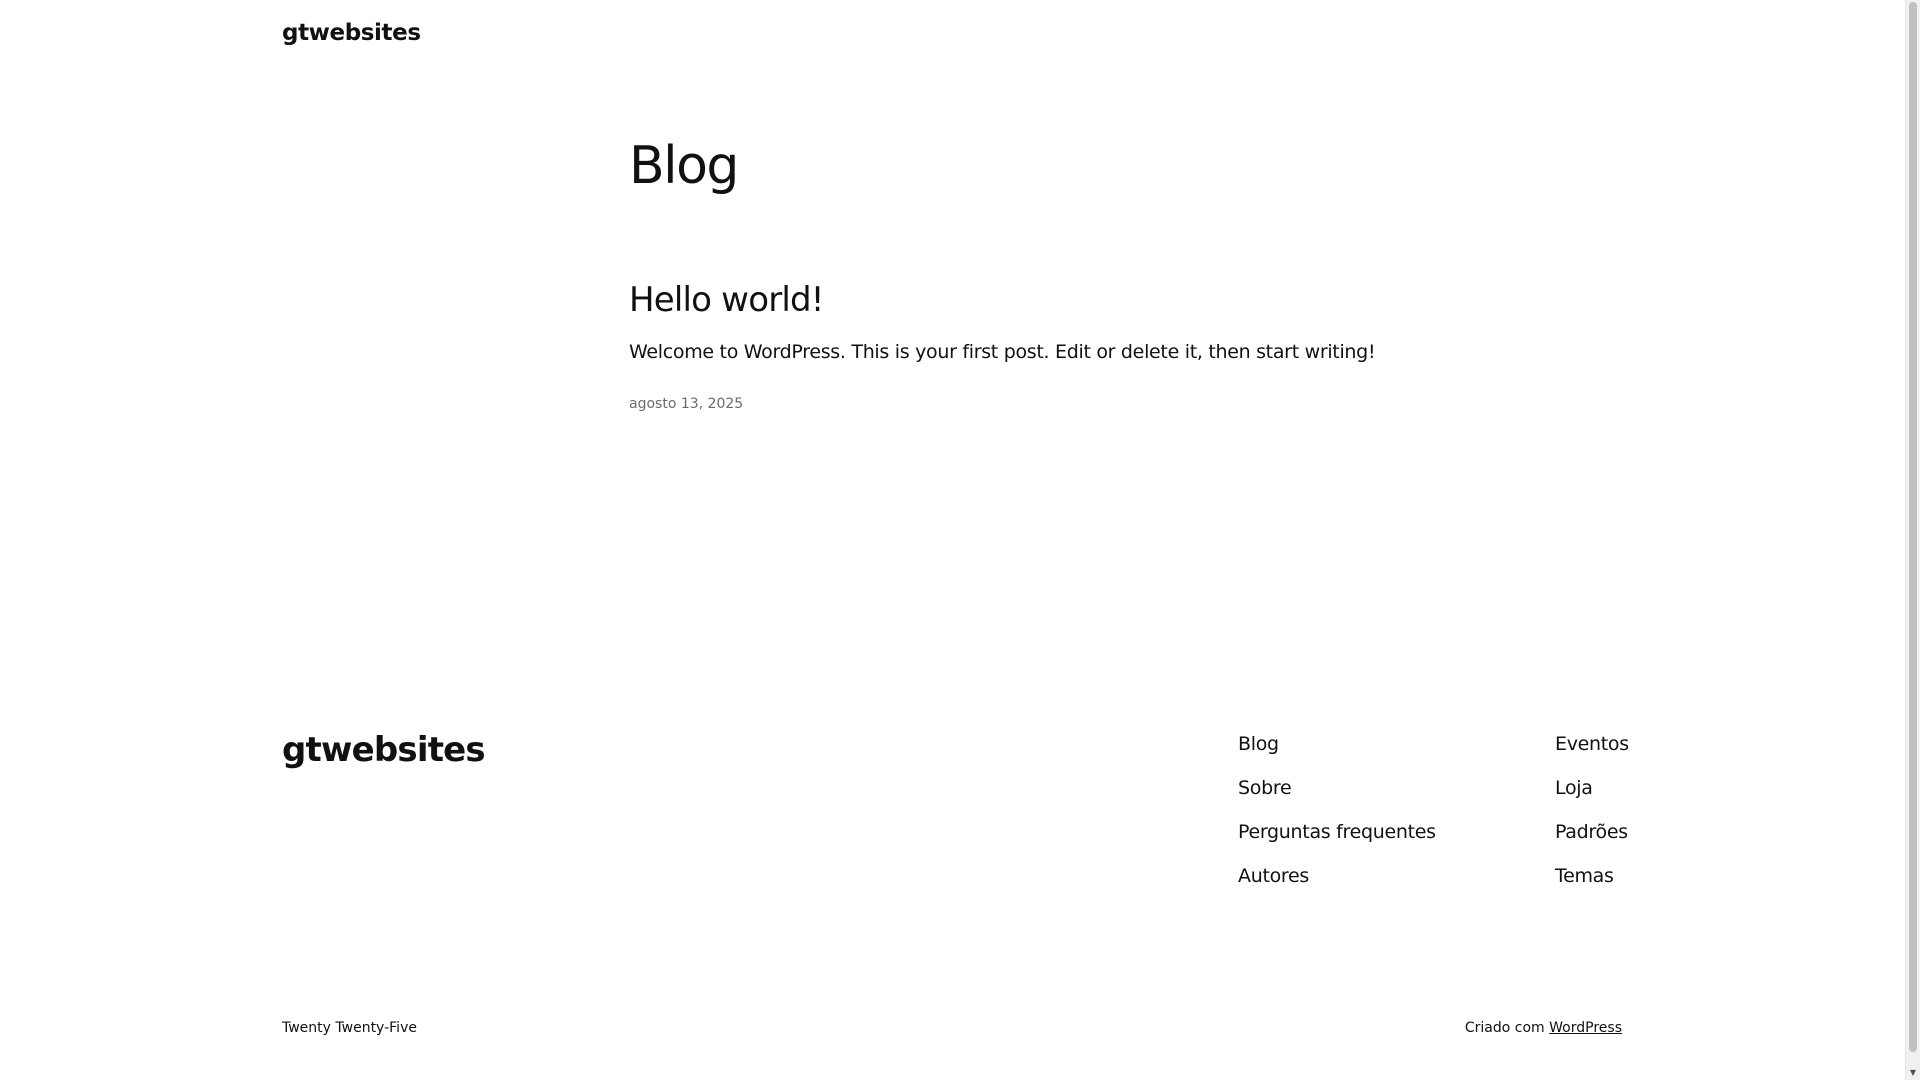 The width and height of the screenshot is (1920, 1080). I want to click on footer-link-loja: Loja, so click(1574, 788).